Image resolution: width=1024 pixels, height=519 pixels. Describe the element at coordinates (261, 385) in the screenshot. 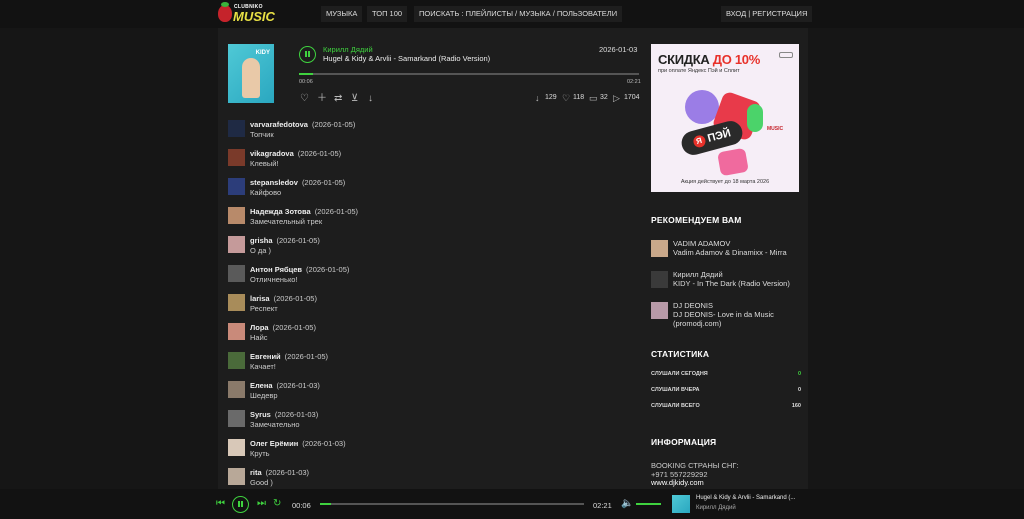

I see `comment-user: Елена` at that location.